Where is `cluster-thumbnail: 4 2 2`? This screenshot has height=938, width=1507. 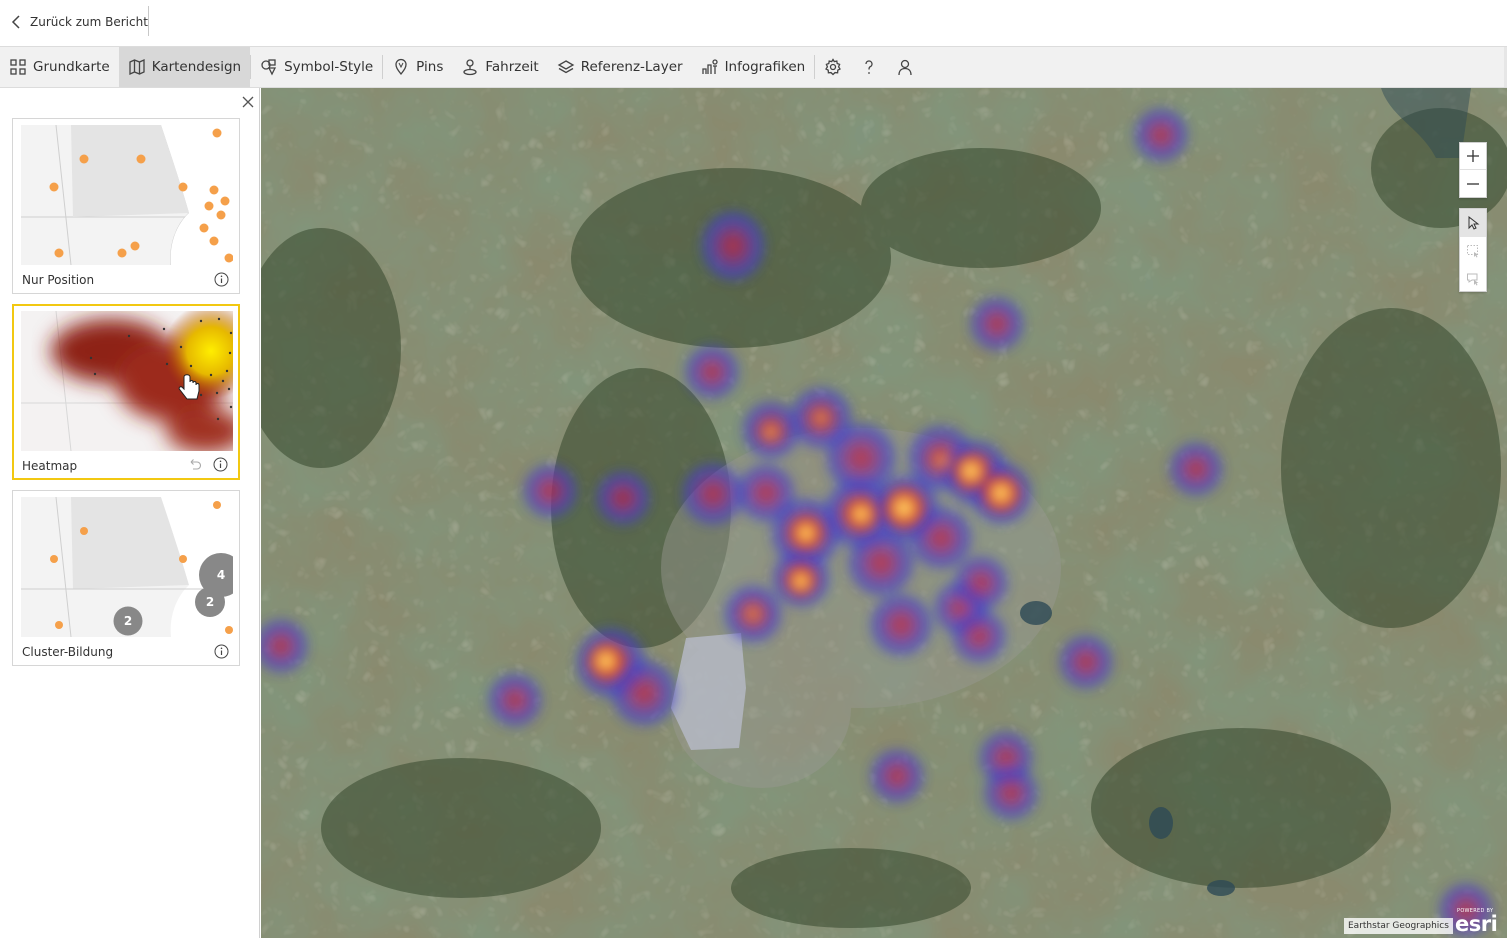
cluster-thumbnail: 4 2 2 is located at coordinates (127, 567).